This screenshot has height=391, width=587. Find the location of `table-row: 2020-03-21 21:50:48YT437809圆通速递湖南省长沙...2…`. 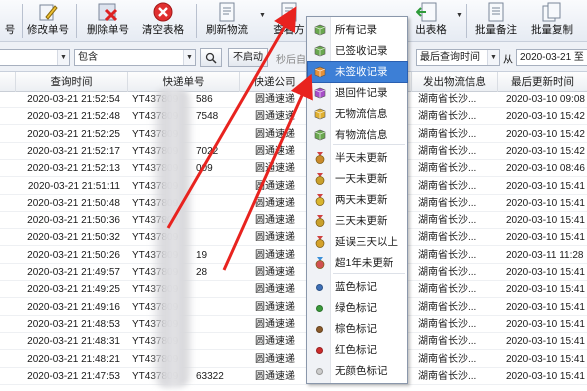

table-row: 2020-03-21 21:50:48YT437809圆通速递湖南省长沙...2… is located at coordinates (293, 204).